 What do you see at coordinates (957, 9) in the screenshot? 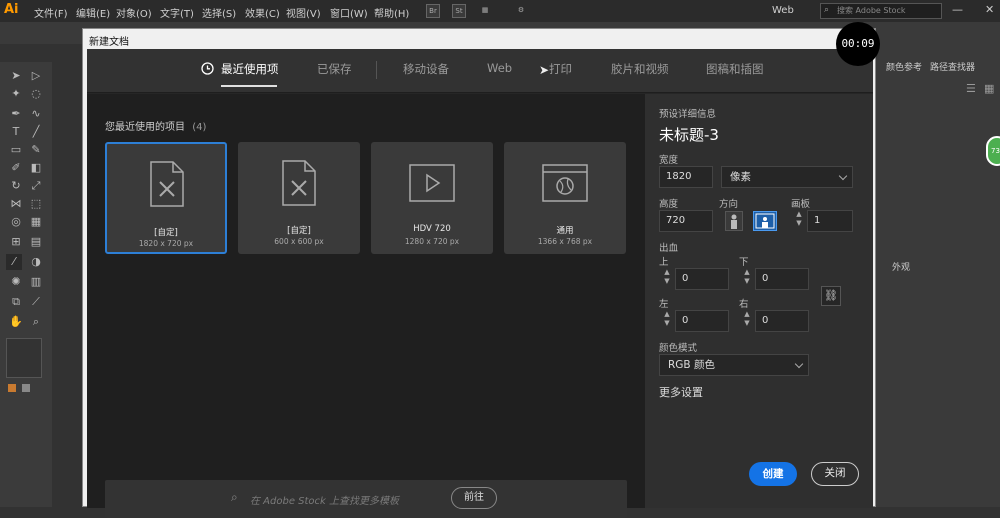
I see `minimize-icon: —` at bounding box center [957, 9].